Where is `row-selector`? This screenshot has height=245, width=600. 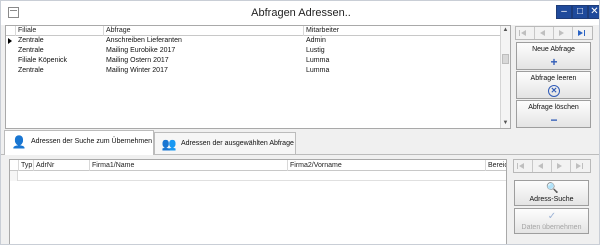
row-selector is located at coordinates (14, 176).